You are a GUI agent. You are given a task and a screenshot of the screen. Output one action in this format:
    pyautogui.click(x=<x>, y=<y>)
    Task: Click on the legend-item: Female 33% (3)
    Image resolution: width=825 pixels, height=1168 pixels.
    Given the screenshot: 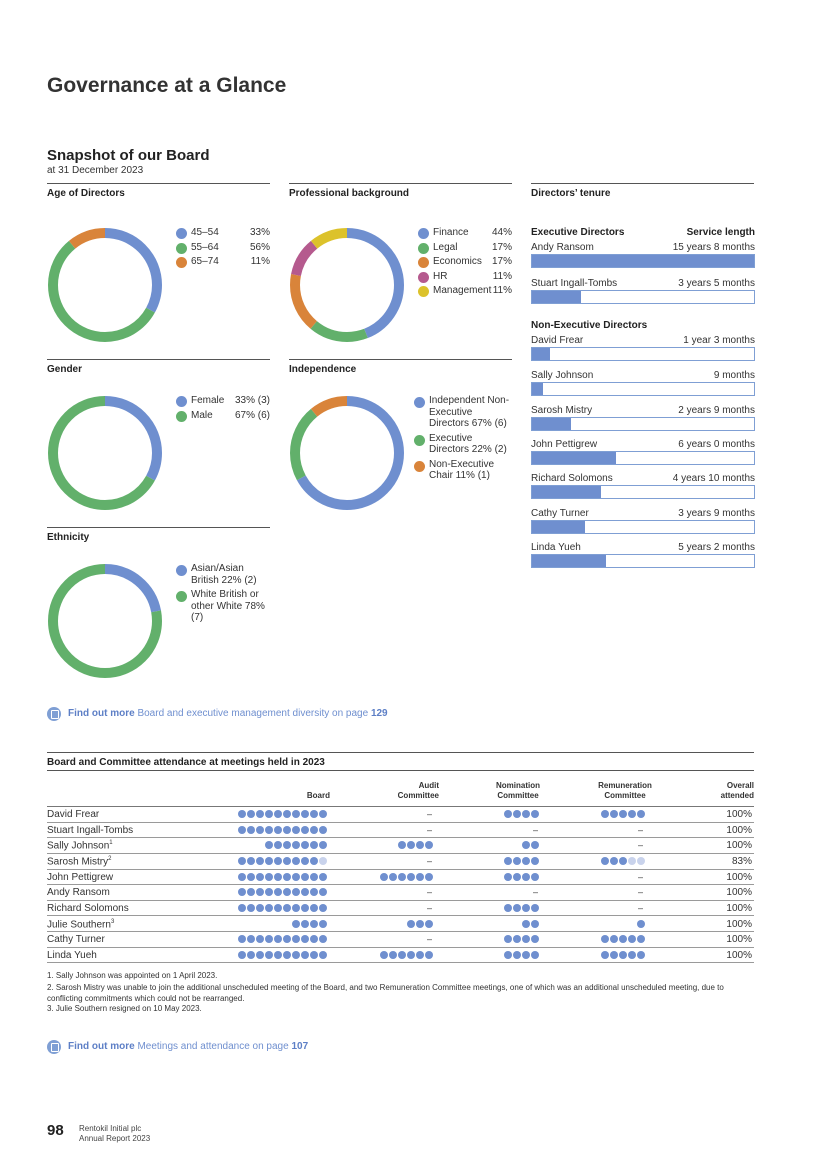 What is the action you would take?
    pyautogui.click(x=223, y=401)
    